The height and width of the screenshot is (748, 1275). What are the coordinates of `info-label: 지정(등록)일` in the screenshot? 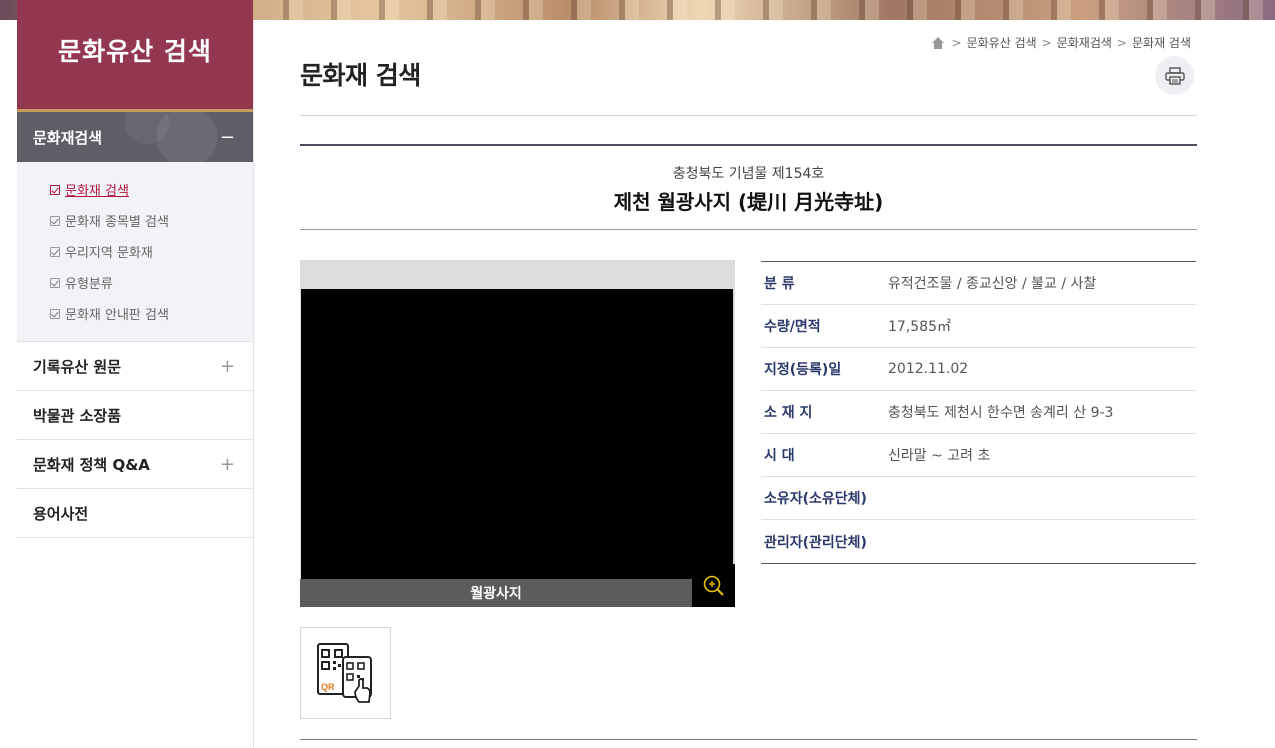 It's located at (803, 370).